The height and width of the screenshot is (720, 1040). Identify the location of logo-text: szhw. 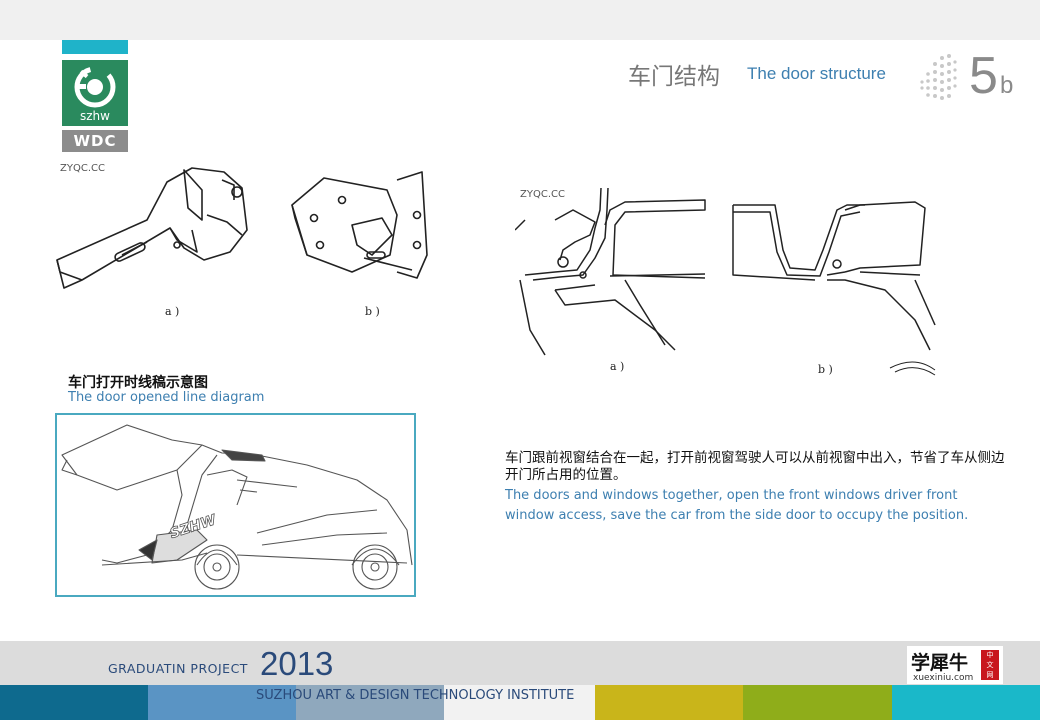
(95, 116).